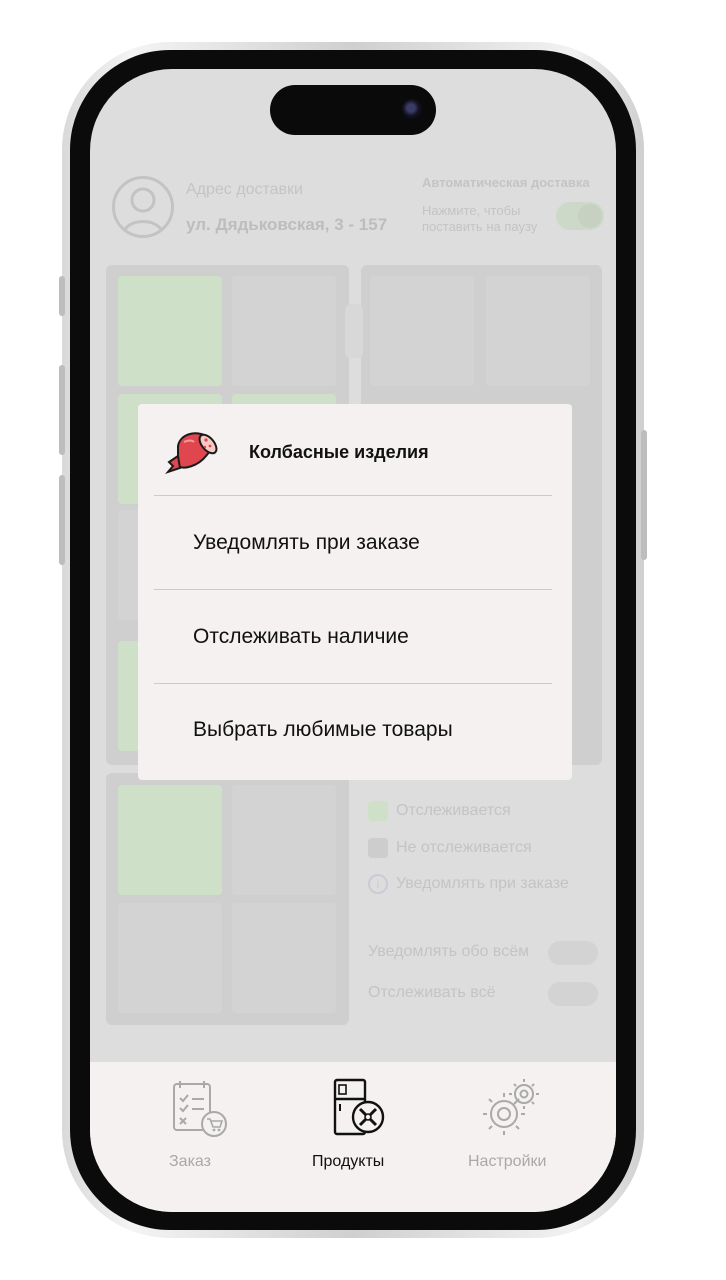 The image size is (726, 1280). I want to click on info-bubble-icon: i, so click(378, 884).